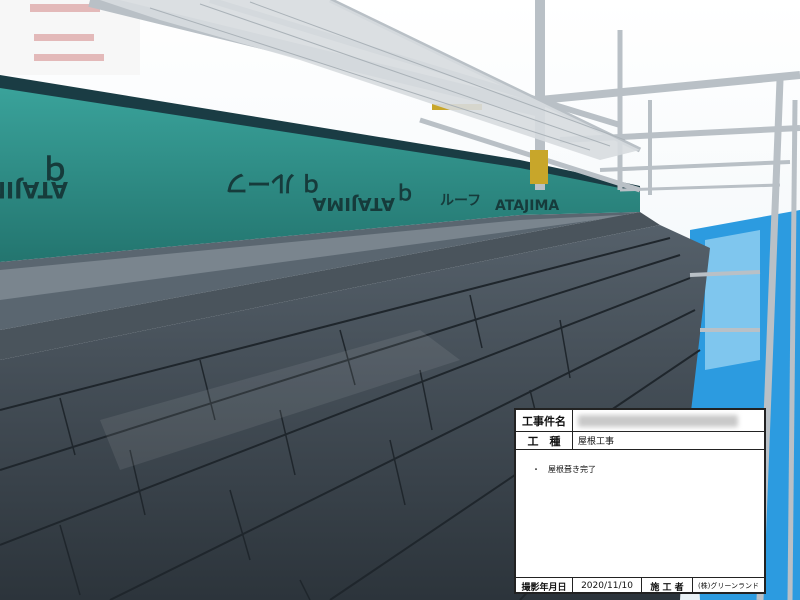  I want to click on project-label: 工事件名, so click(544, 420).